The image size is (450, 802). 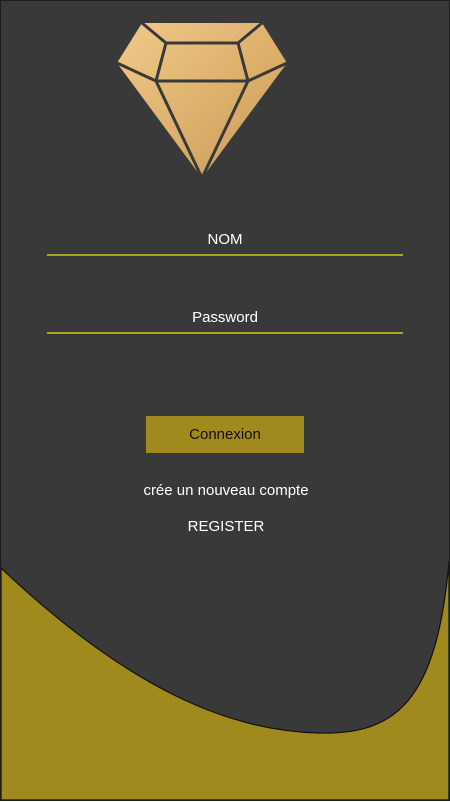 What do you see at coordinates (226, 490) in the screenshot?
I see `create-account-text: crée un nouveau compte` at bounding box center [226, 490].